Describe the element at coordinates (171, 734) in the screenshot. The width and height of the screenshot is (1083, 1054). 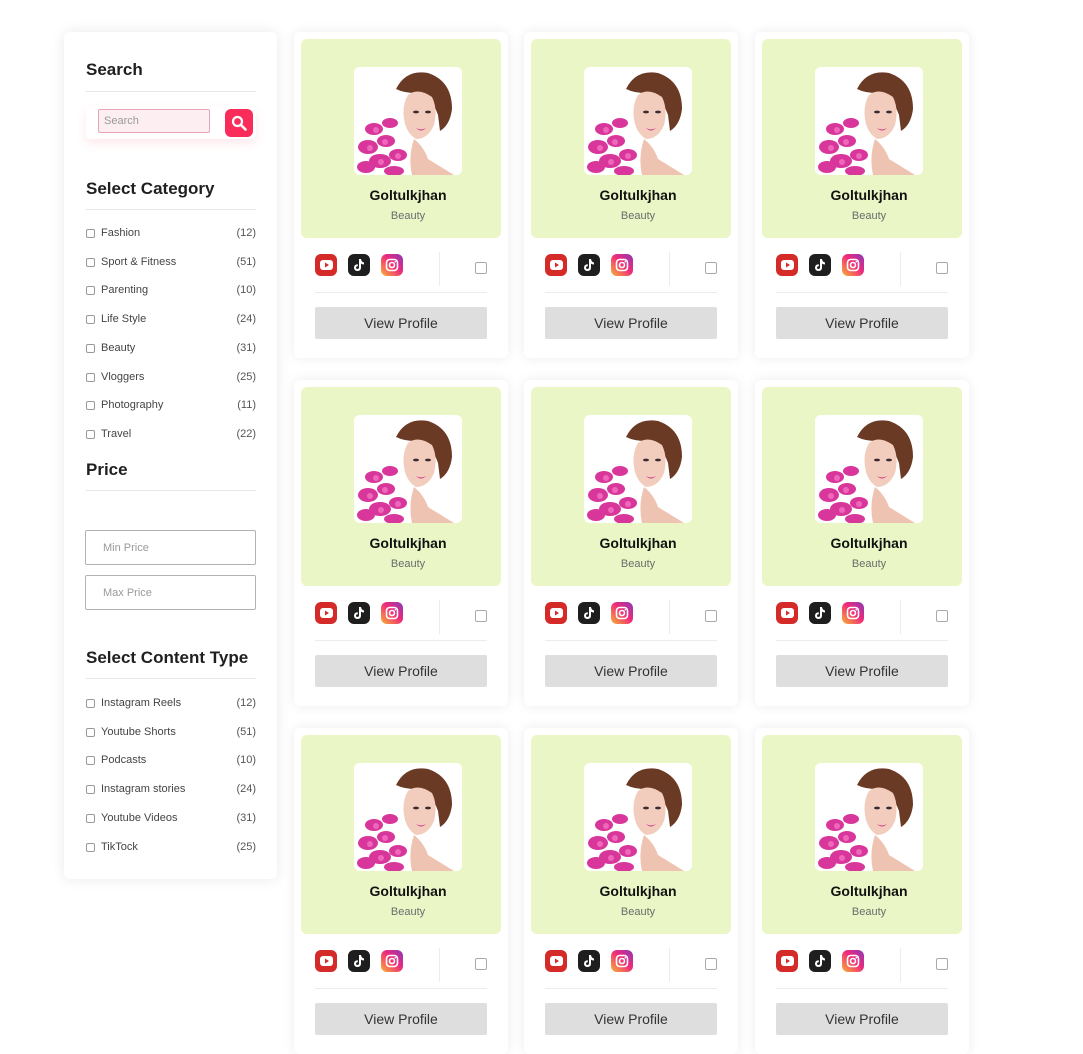
I see `content-type-option: Youtube Shorts (51)` at that location.